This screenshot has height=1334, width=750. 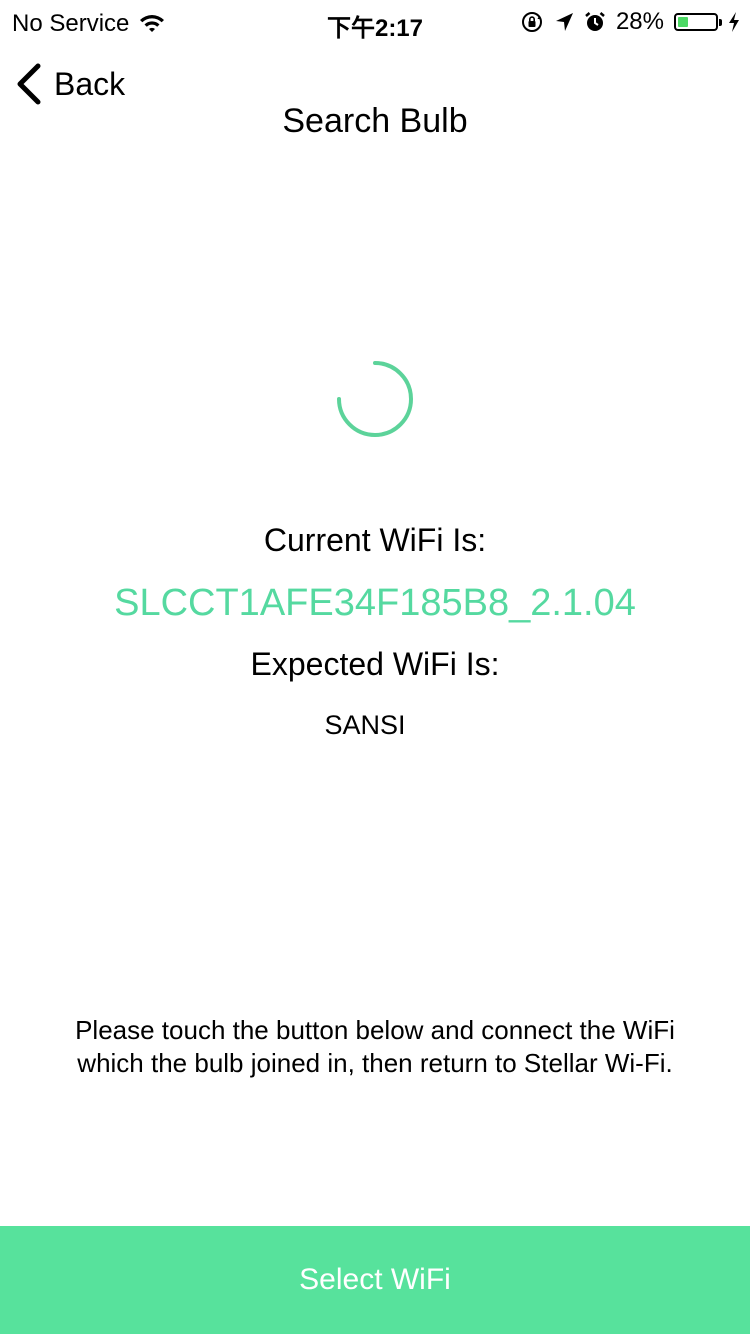 What do you see at coordinates (375, 399) in the screenshot?
I see `loading-spinner-icon` at bounding box center [375, 399].